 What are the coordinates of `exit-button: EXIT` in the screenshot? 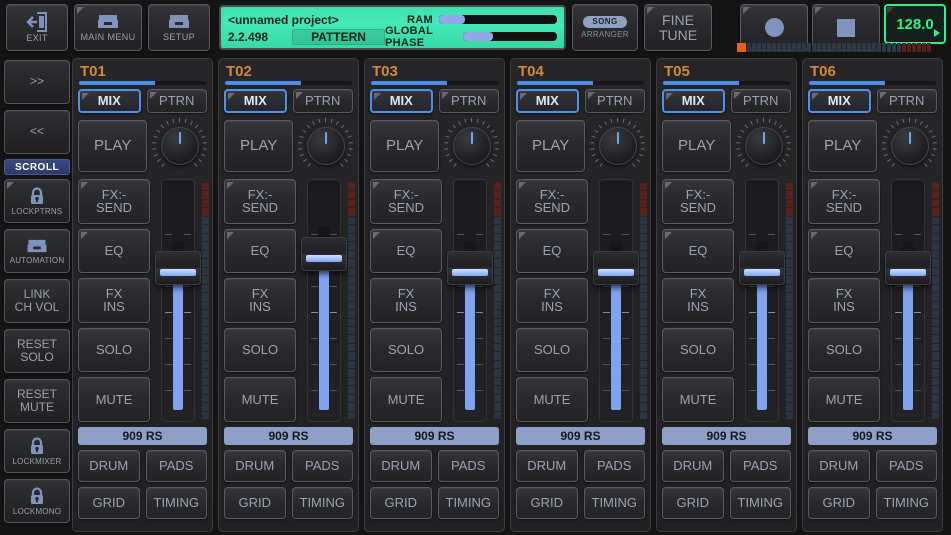 It's located at (37, 27).